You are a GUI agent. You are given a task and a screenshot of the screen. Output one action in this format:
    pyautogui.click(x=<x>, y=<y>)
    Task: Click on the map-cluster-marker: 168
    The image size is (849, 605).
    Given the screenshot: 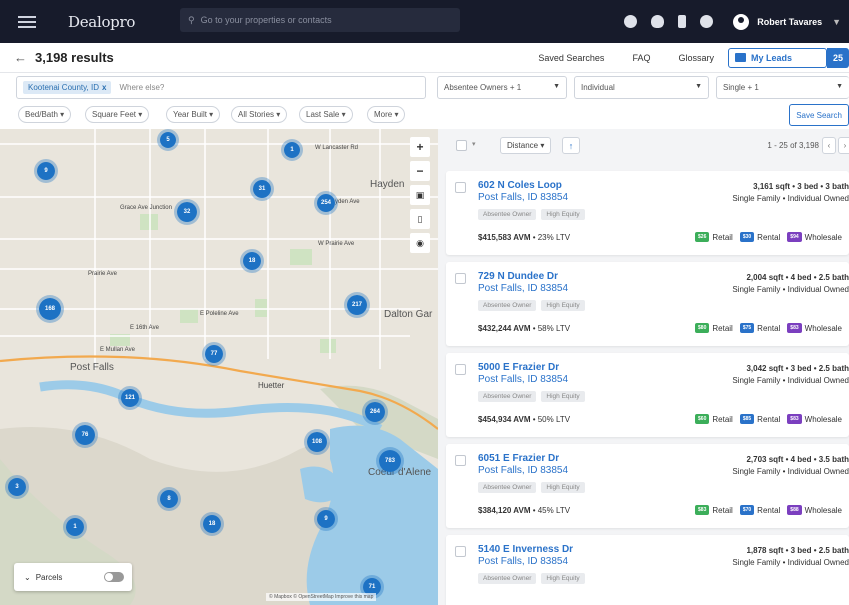 What is the action you would take?
    pyautogui.click(x=50, y=309)
    